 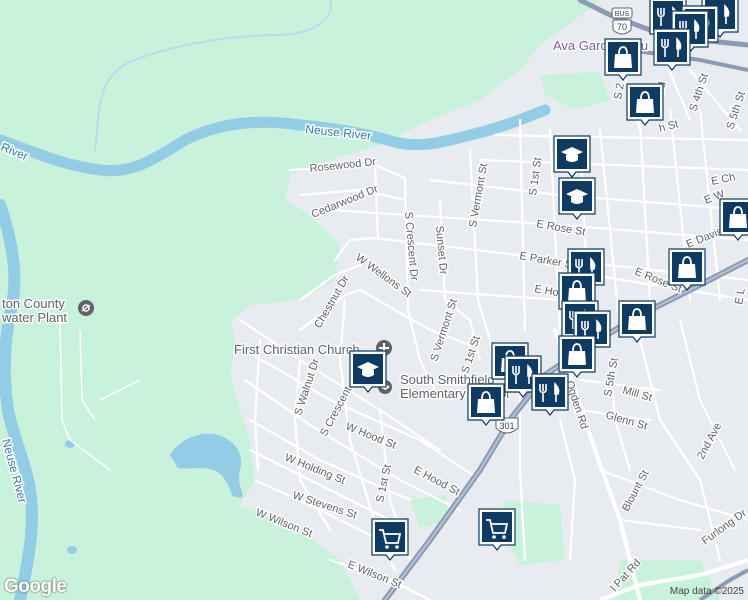 What do you see at coordinates (33, 303) in the screenshot?
I see `plant-label-1: ton County` at bounding box center [33, 303].